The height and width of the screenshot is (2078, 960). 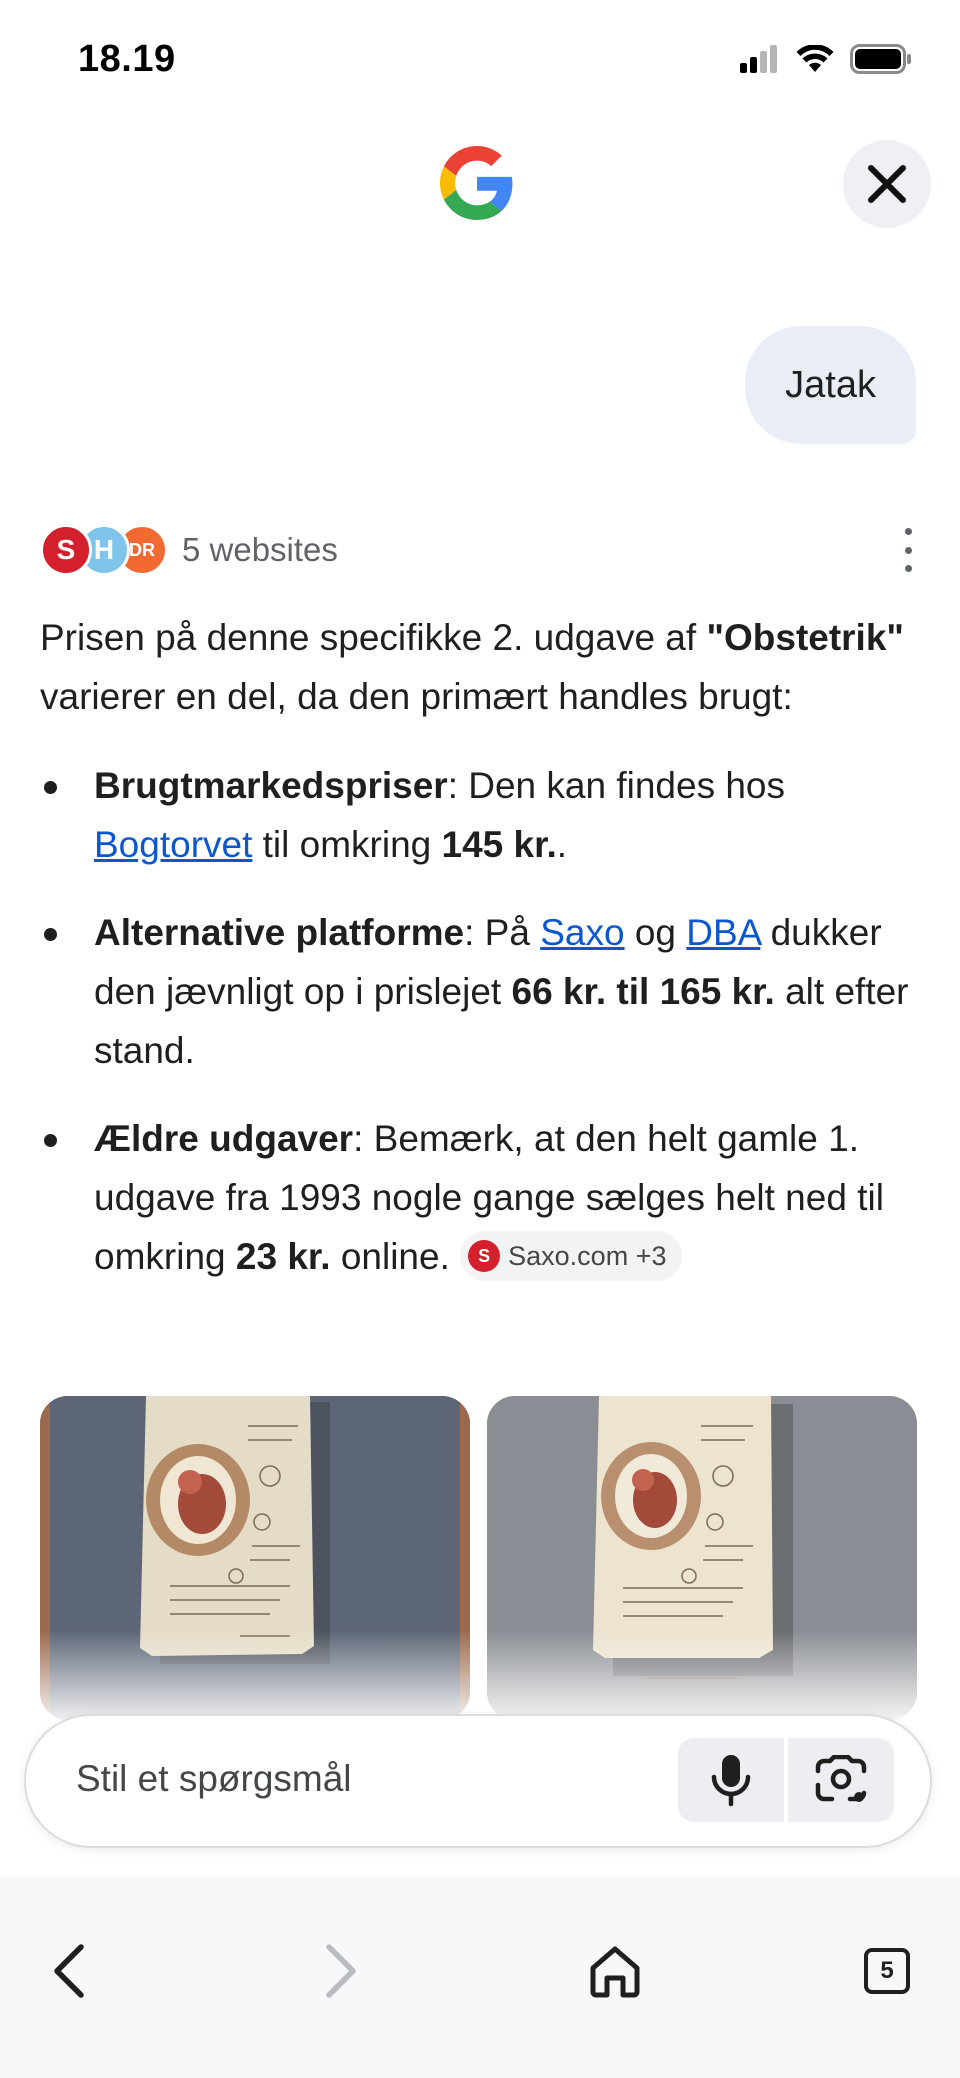 I want to click on search-box: Stil et spørgsmål, so click(x=478, y=1781).